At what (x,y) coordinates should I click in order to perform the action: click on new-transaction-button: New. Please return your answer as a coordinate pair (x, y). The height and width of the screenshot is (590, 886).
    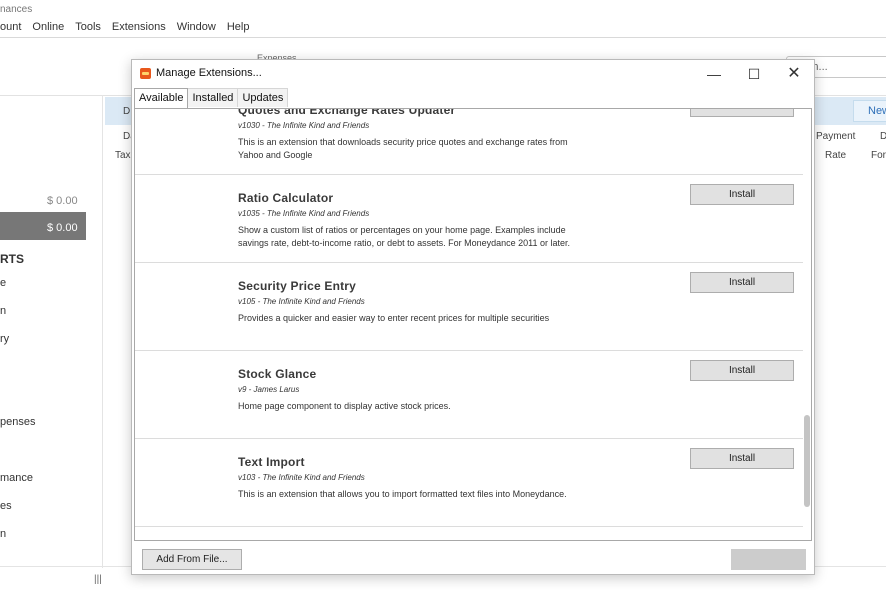
    Looking at the image, I should click on (869, 111).